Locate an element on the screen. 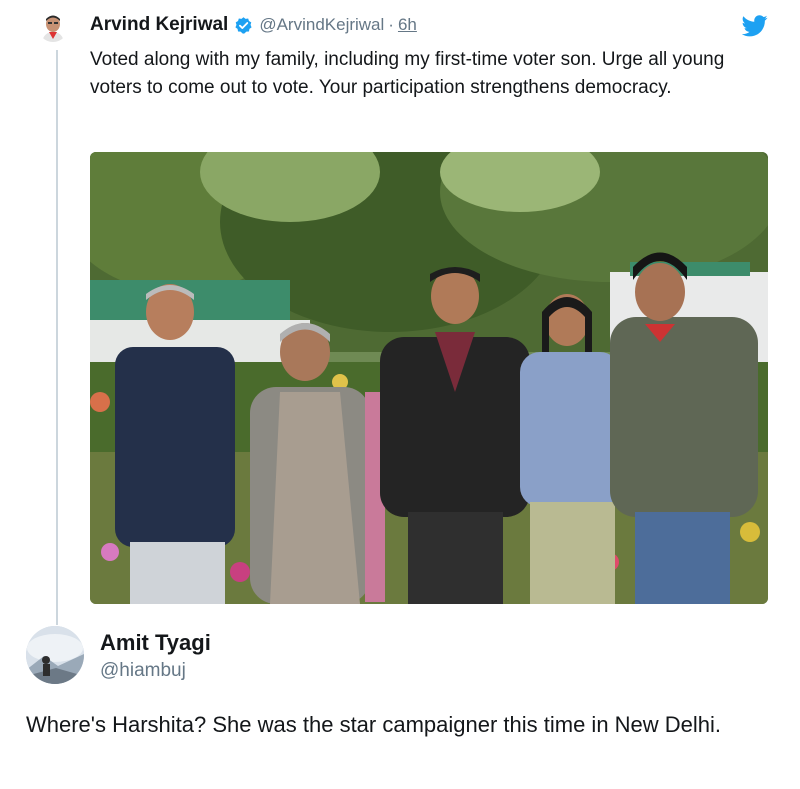 The height and width of the screenshot is (789, 800). reply-author-name: Amit Tyagi is located at coordinates (155, 643).